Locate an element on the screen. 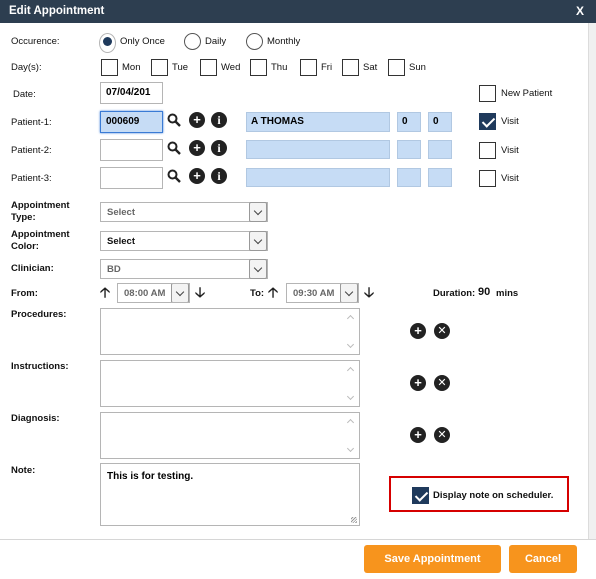 The height and width of the screenshot is (579, 596). procedures-remove-icon: ✕ is located at coordinates (442, 331).